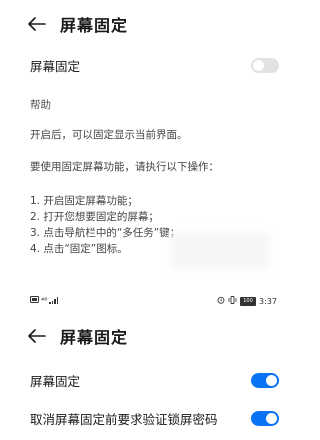 This screenshot has width=320, height=440. I want to click on battery-level: 100, so click(248, 301).